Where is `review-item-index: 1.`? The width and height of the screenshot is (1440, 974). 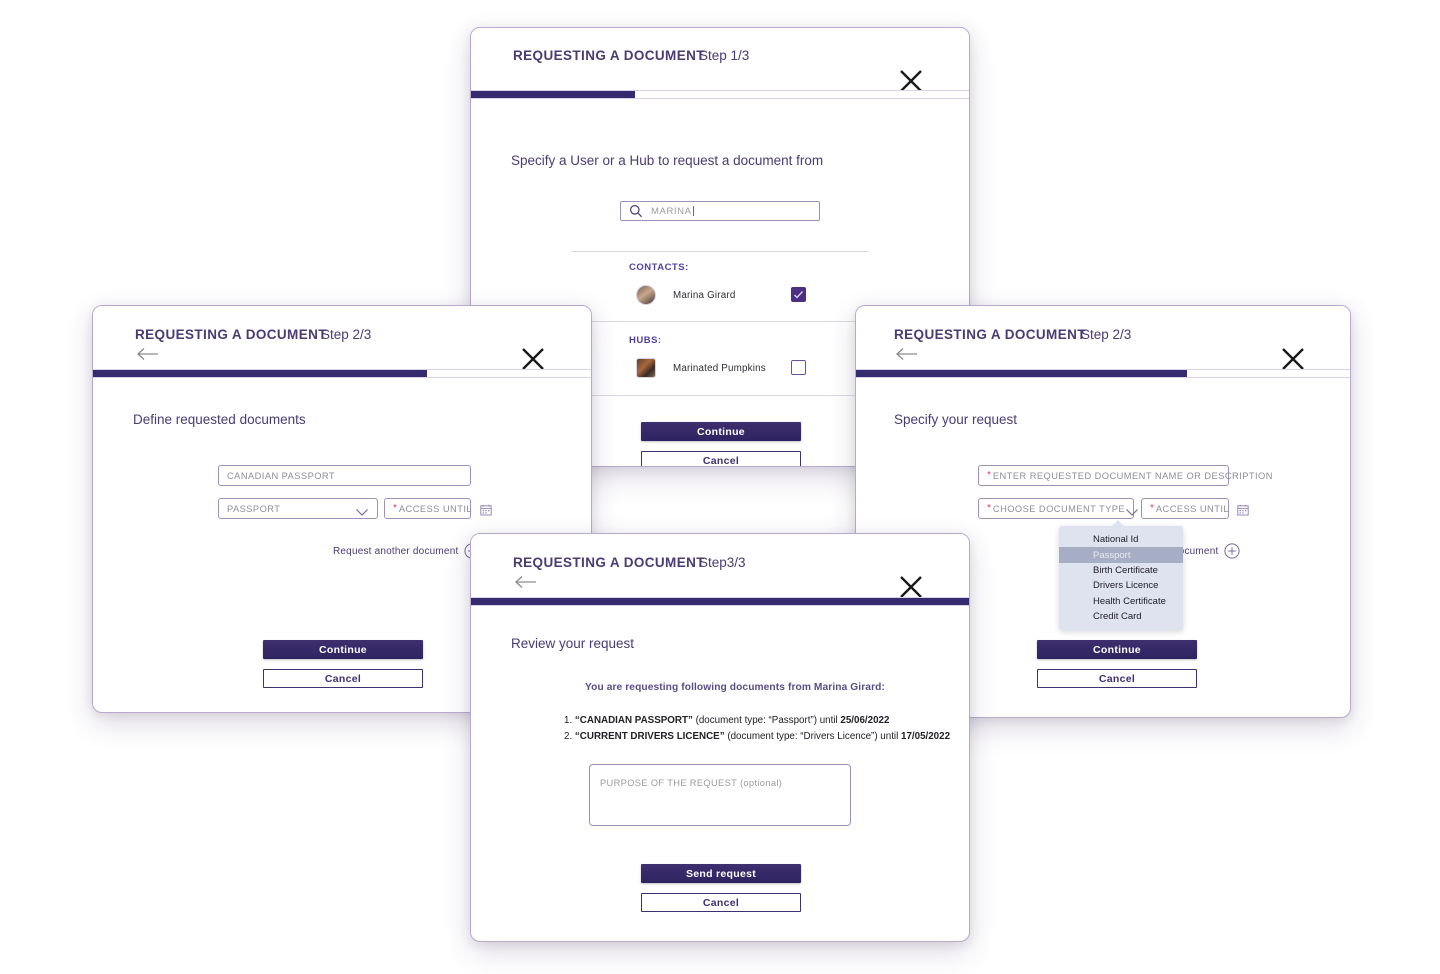
review-item-index: 1. is located at coordinates (568, 720).